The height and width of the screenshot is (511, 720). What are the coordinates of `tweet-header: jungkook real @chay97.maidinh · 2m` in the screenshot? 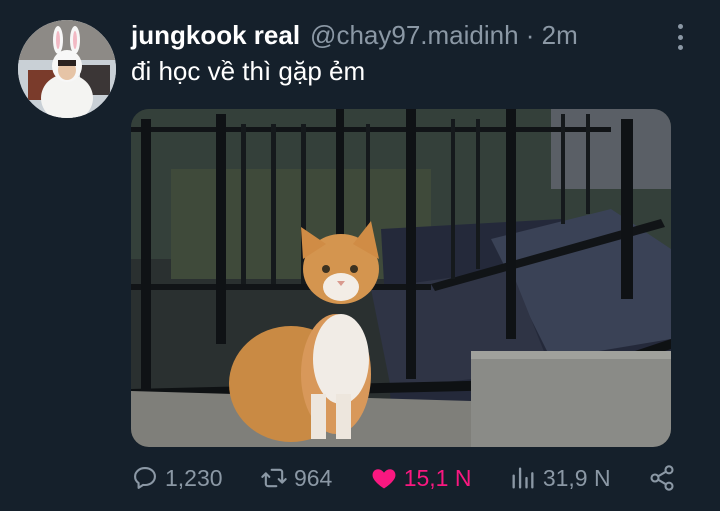 It's located at (354, 37).